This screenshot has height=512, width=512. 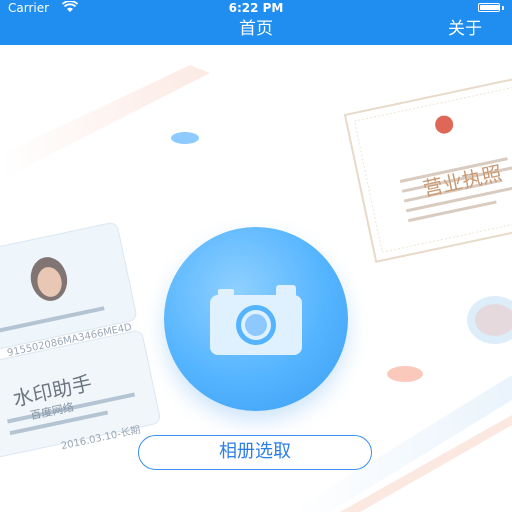 I want to click on id-card-number: 915502086MA3466ME4D, so click(x=69, y=340).